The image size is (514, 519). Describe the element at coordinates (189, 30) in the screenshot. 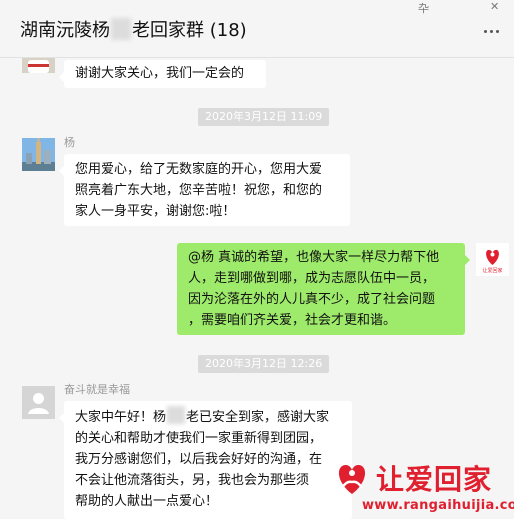

I see `chat-title-part2: 老回家群 (18)` at that location.